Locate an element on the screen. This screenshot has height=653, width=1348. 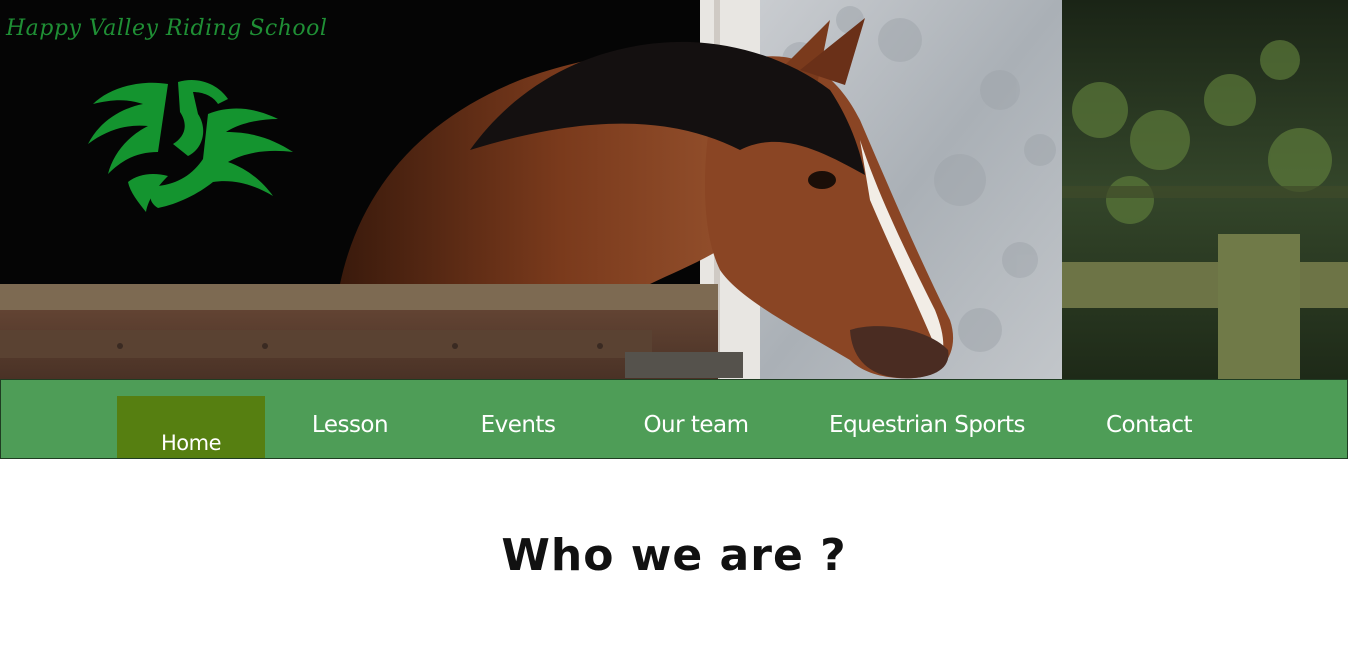
horse-logo-icon is located at coordinates (183, 144).